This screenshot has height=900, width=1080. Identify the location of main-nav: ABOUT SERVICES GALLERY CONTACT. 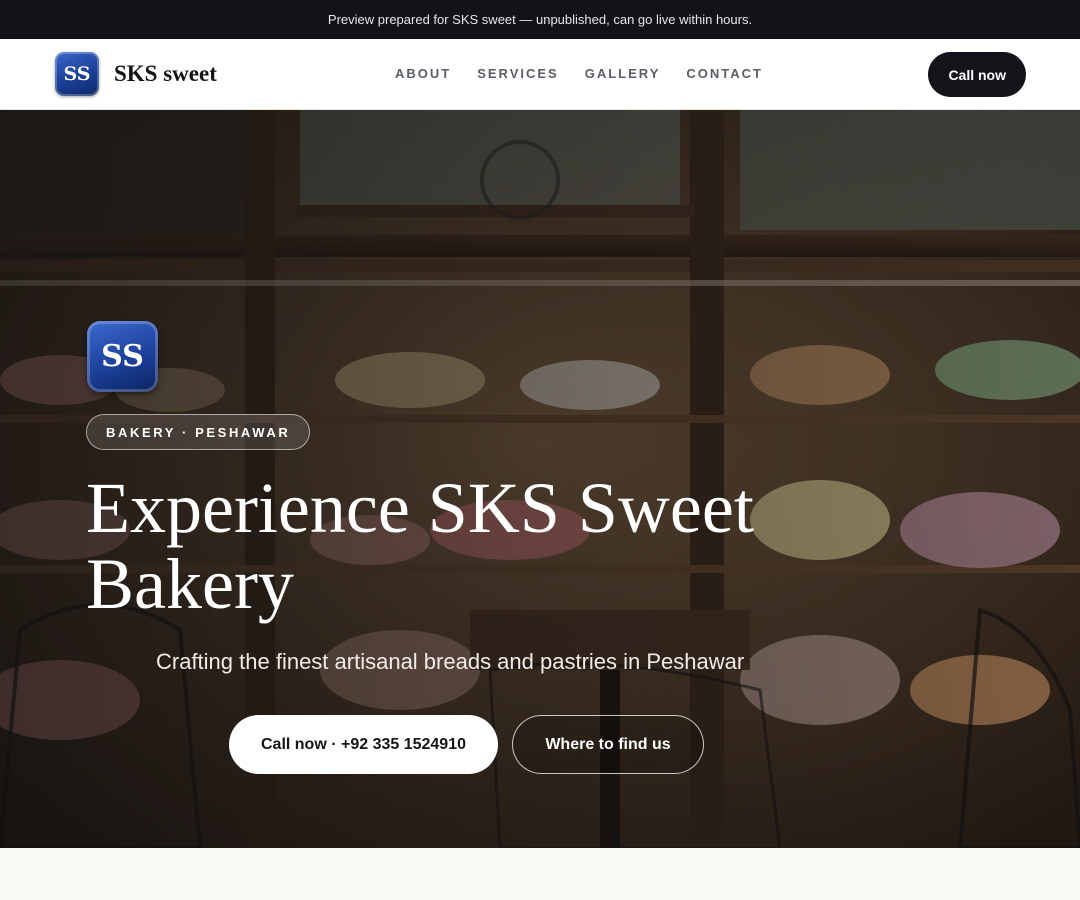
(579, 73).